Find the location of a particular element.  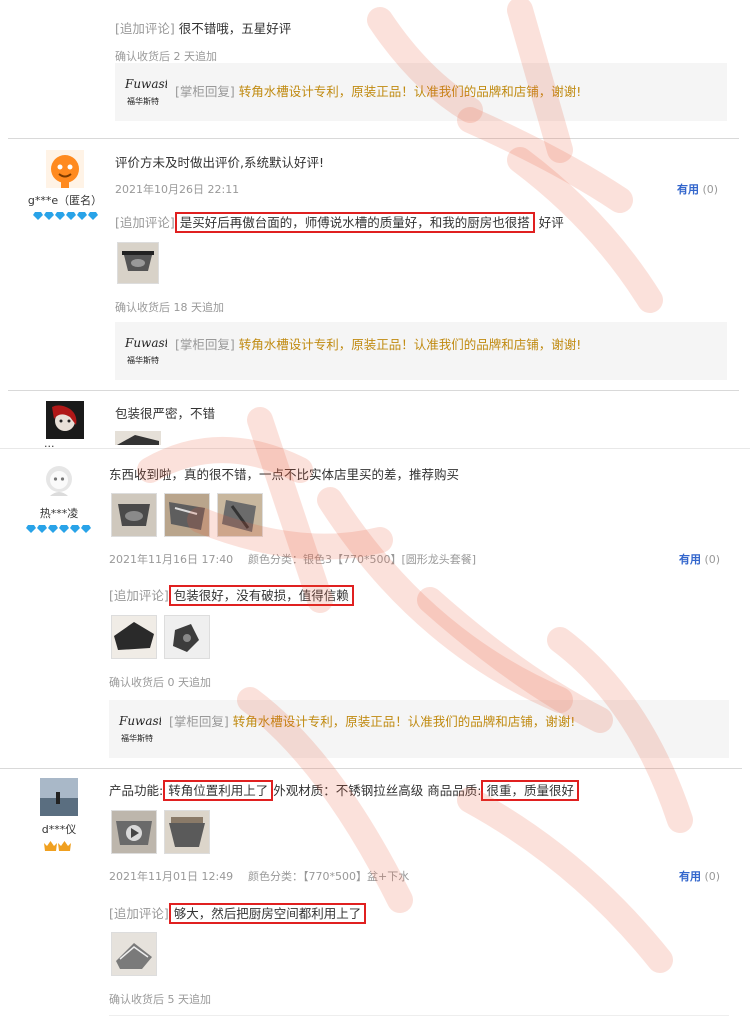

material-text: 外观材质：不锈钢拉丝高级 is located at coordinates (348, 790).